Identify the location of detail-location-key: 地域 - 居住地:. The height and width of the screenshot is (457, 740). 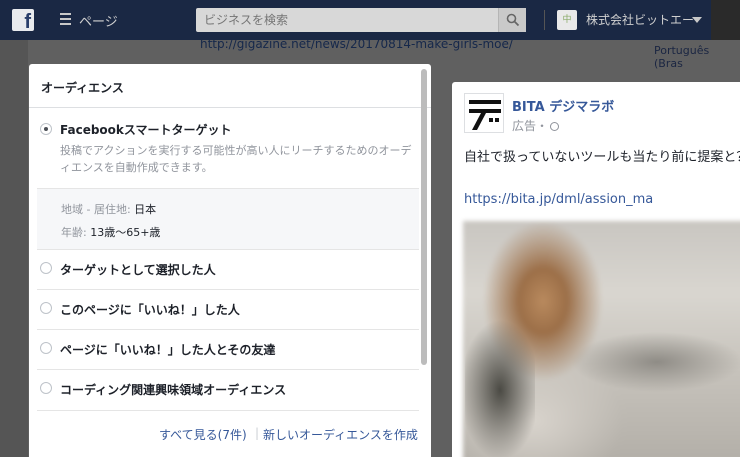
(96, 209).